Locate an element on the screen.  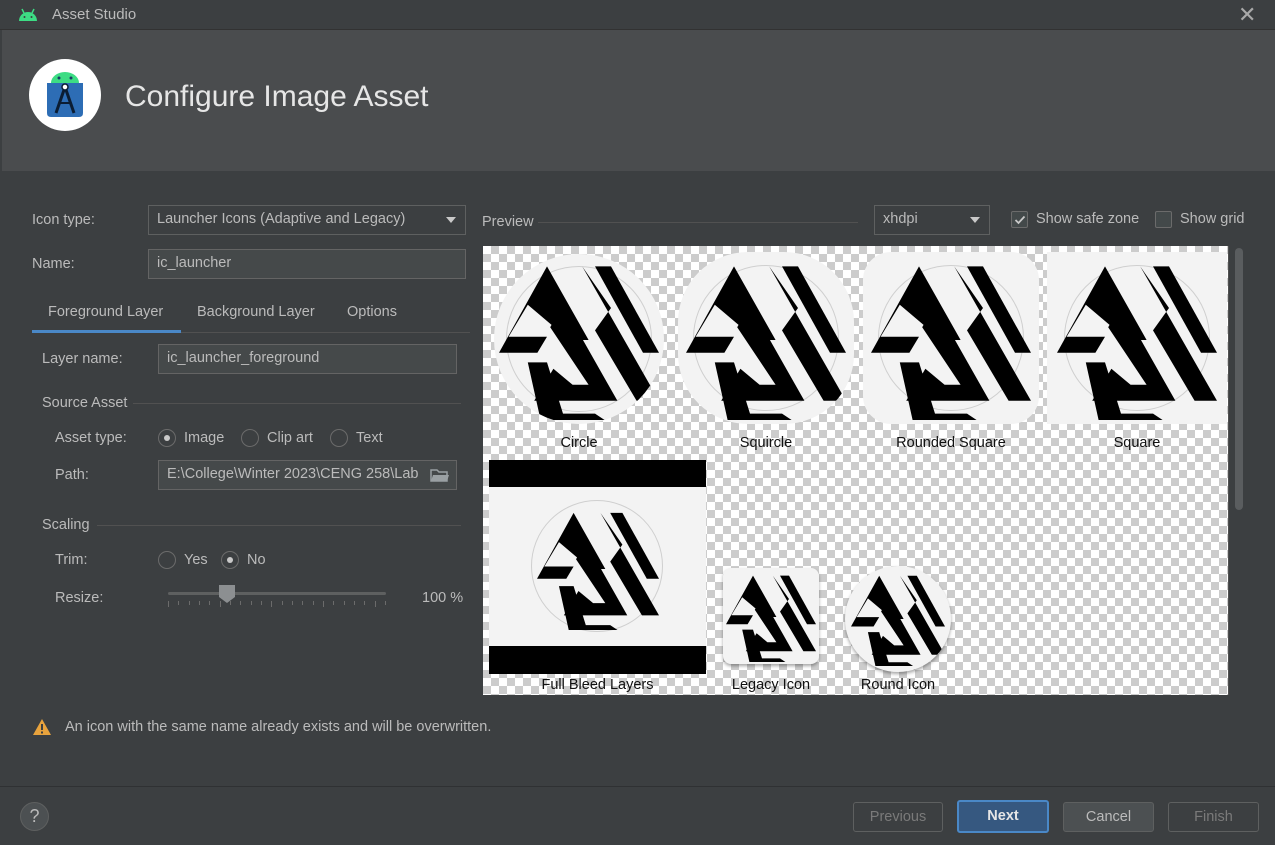
preview-label: Preview is located at coordinates (508, 222).